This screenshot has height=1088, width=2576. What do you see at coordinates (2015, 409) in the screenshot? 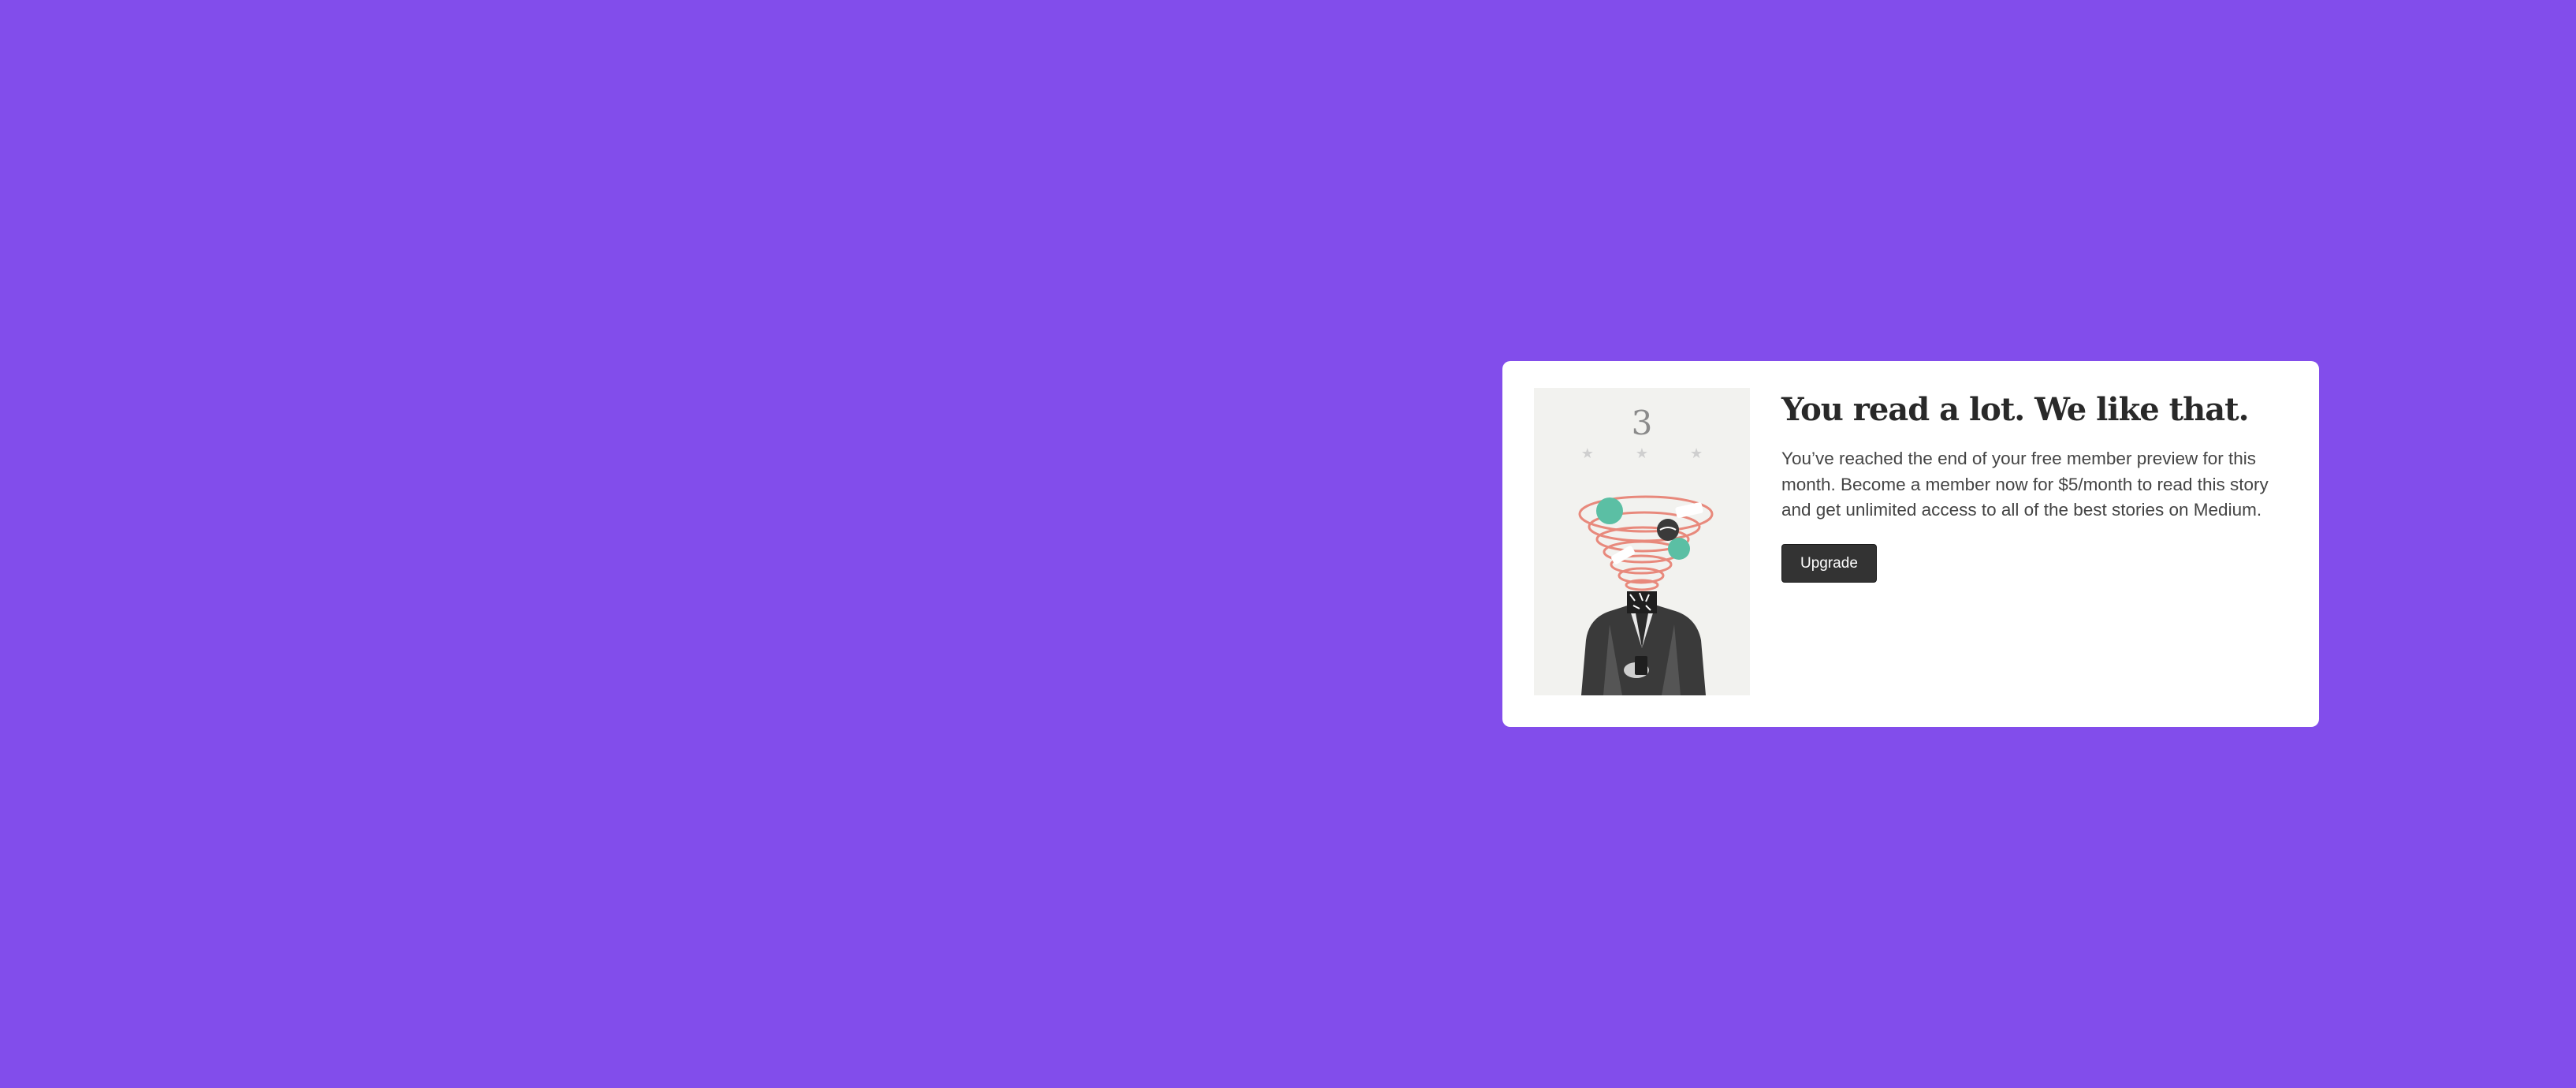
I see `paywall-headline: You read a lot. We like that.` at bounding box center [2015, 409].